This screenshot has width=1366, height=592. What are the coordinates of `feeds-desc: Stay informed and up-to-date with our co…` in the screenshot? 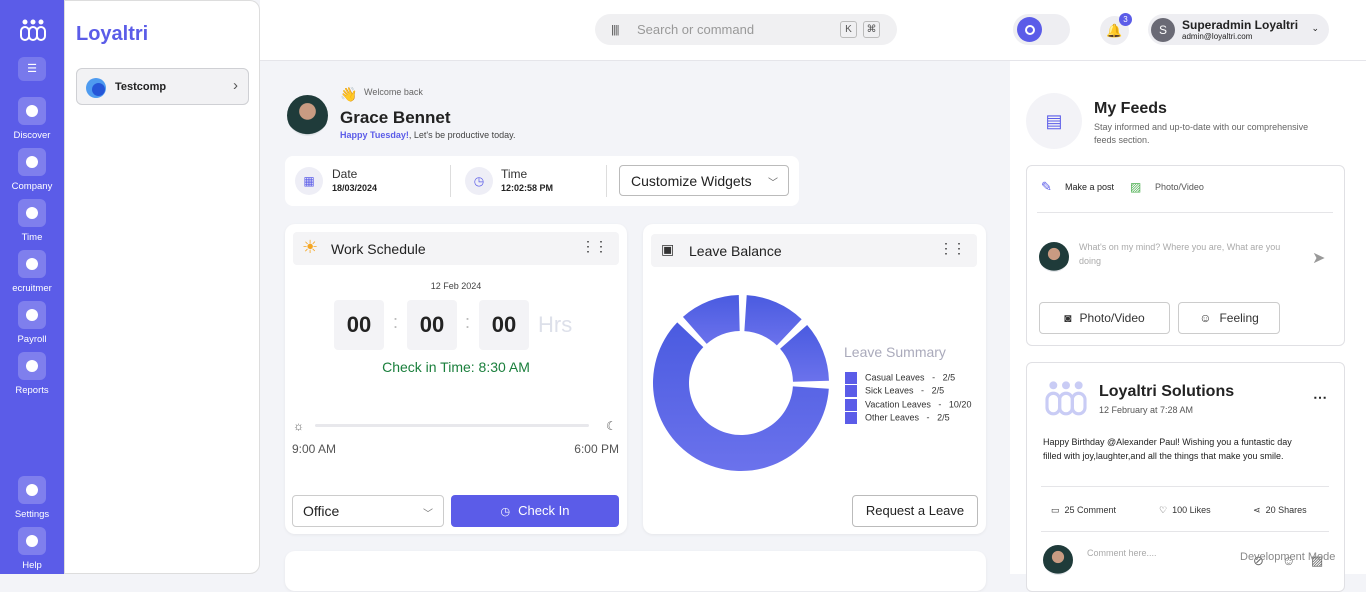 It's located at (1201, 127).